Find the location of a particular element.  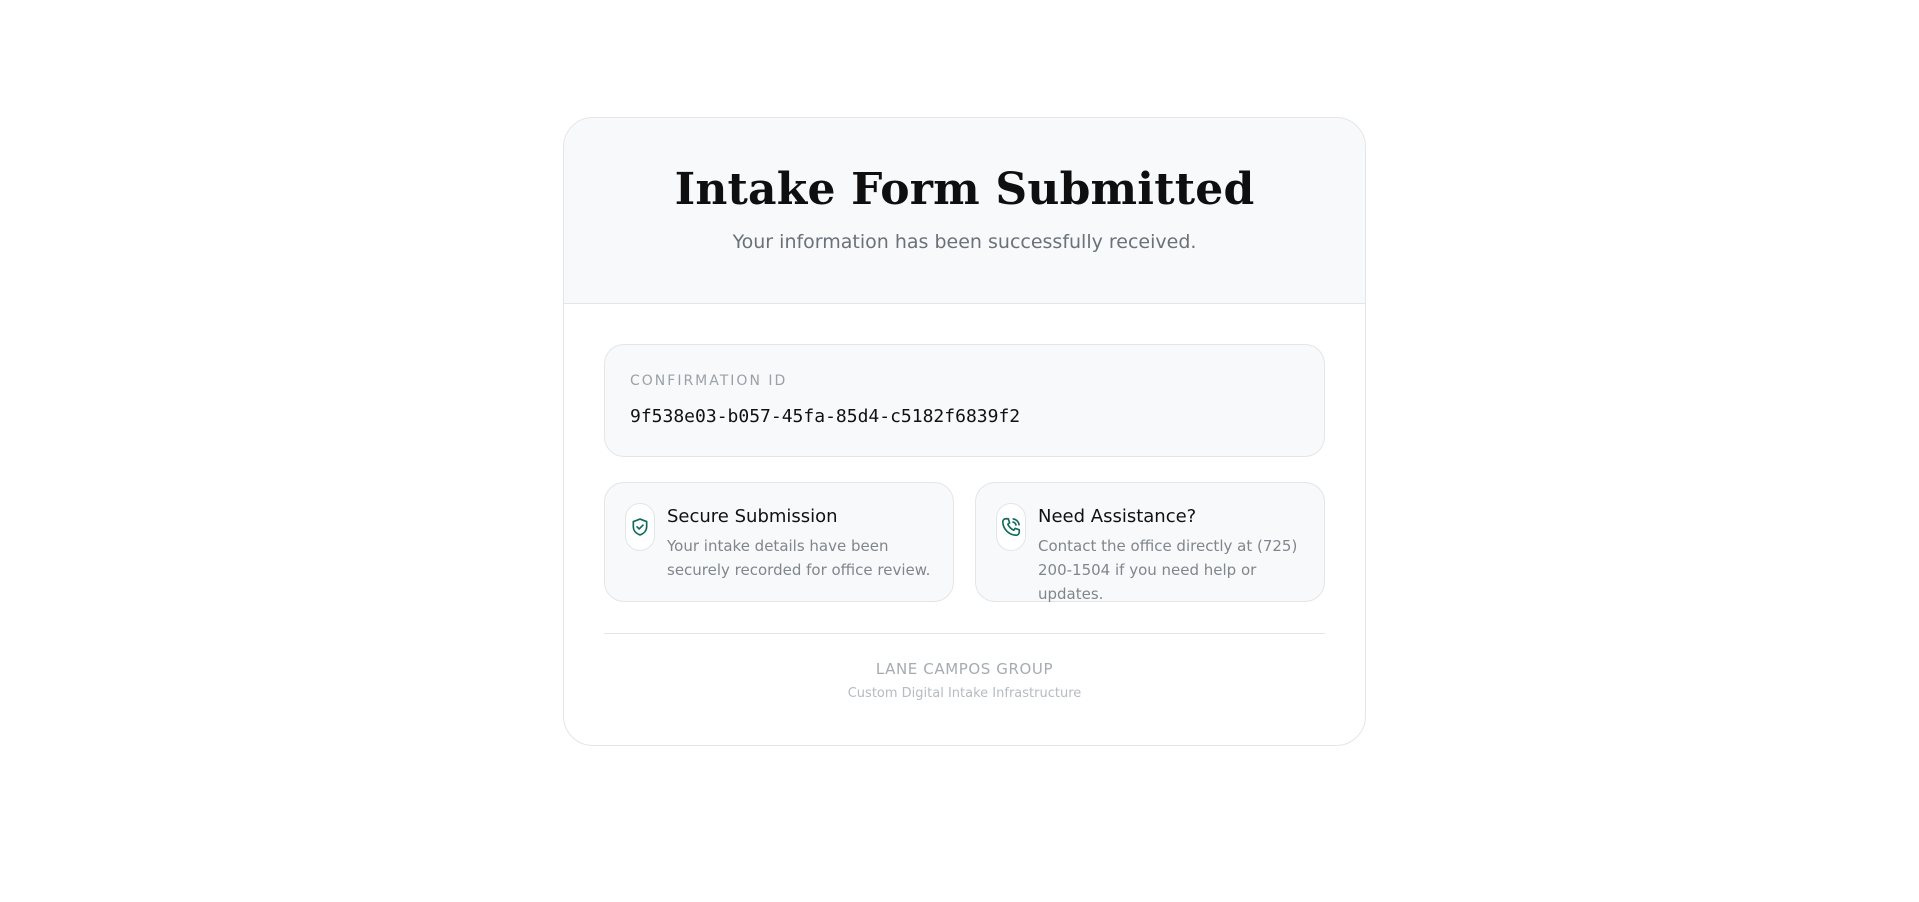

footer-organization: LANE CAMPOS GROUP is located at coordinates (964, 669).